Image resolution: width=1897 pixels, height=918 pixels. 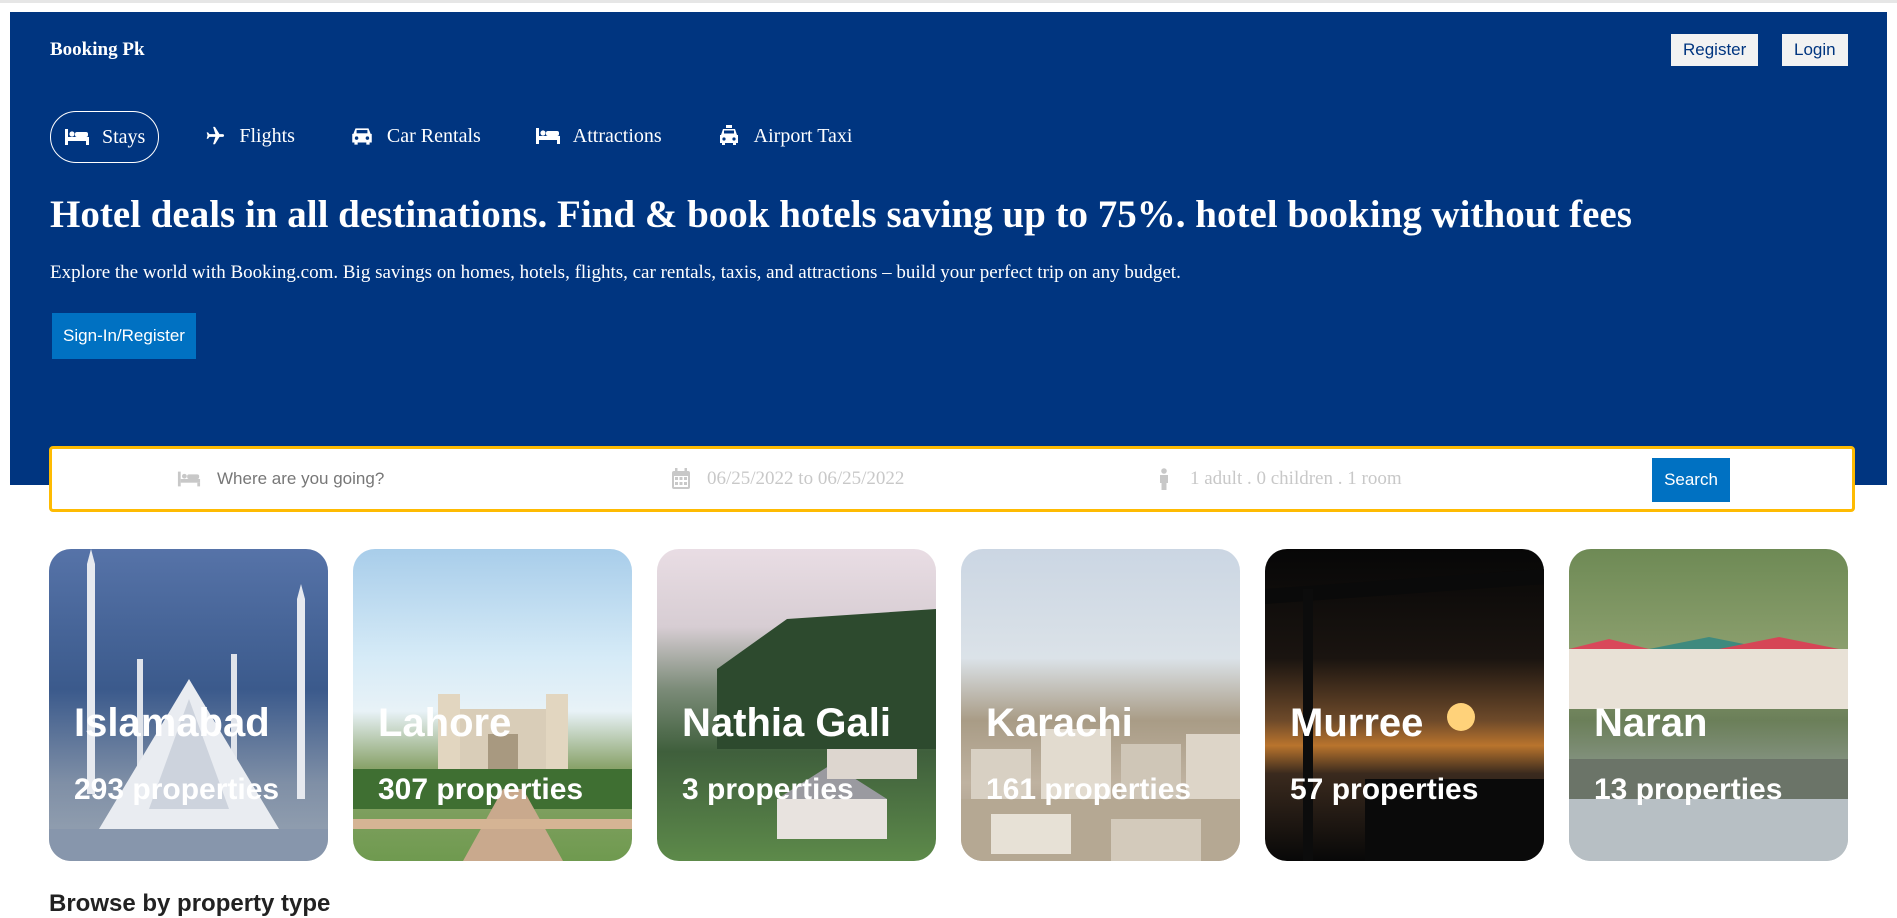 I want to click on city-name: Murree, so click(x=1357, y=723).